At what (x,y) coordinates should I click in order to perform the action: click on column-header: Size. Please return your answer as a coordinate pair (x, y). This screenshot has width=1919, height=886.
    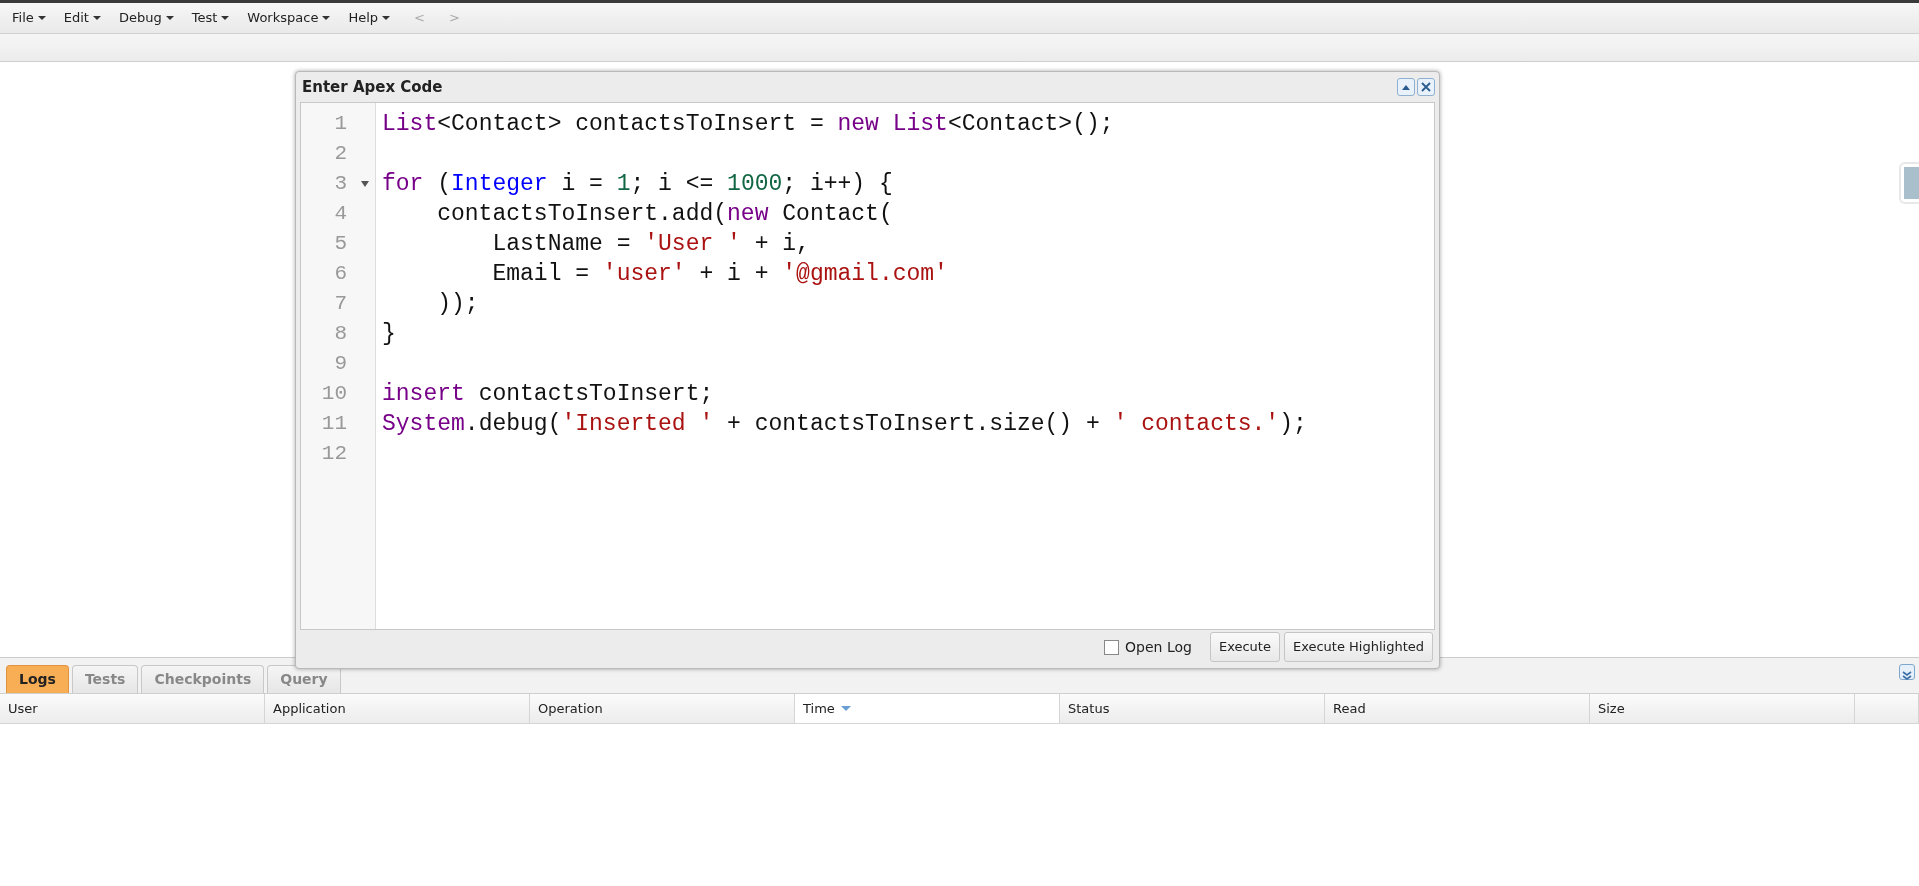
    Looking at the image, I should click on (1611, 708).